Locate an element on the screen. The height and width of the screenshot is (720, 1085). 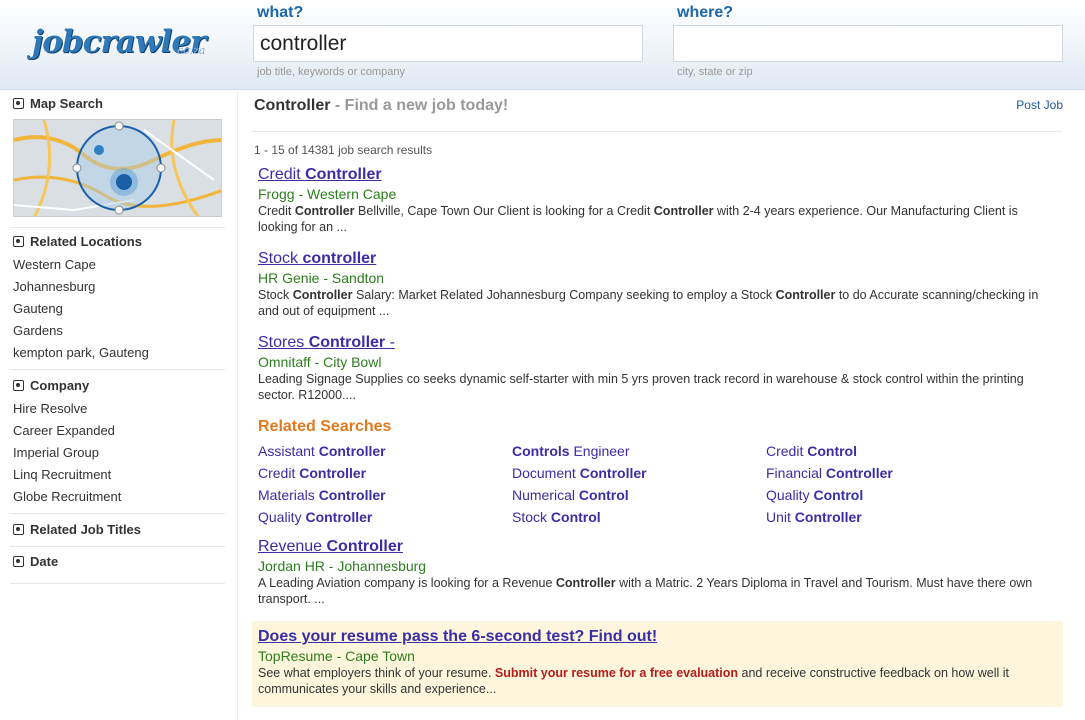
location-item: Gauteng is located at coordinates (38, 308).